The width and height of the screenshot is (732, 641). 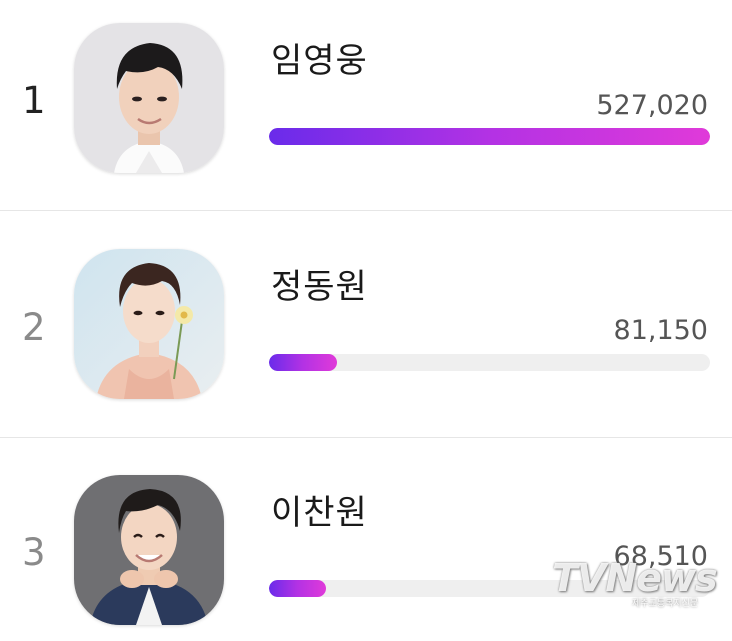 I want to click on rank-number: 1, so click(x=34, y=100).